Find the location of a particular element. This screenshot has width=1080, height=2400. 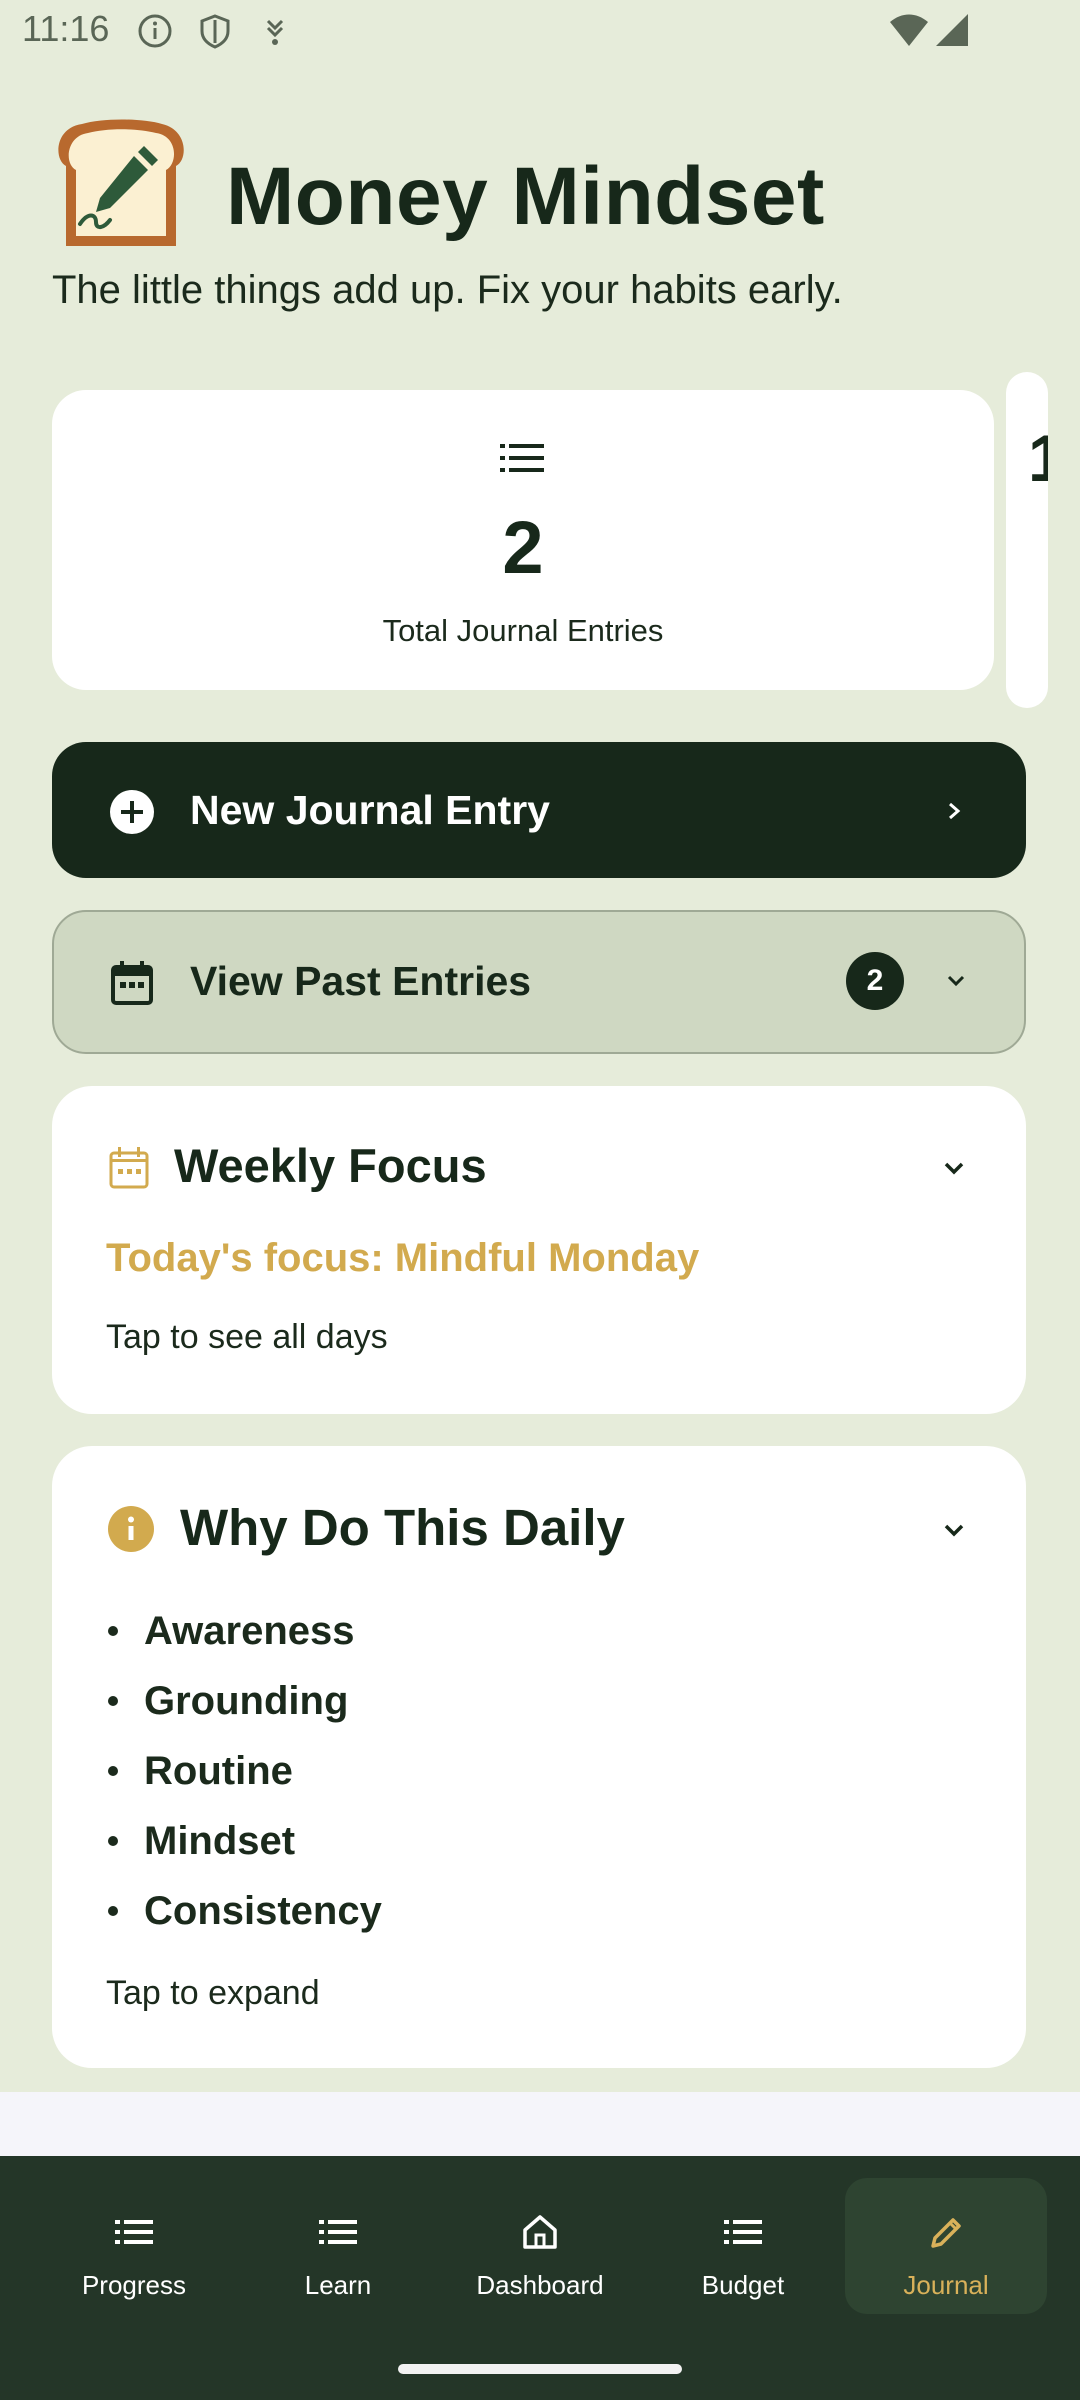

chevron-right-icon is located at coordinates (955, 811).